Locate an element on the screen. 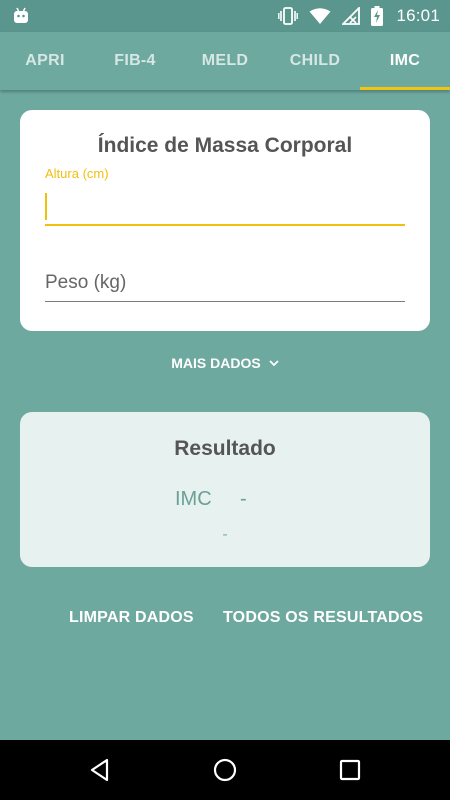 Image resolution: width=450 pixels, height=800 pixels. vibrate-icon is located at coordinates (288, 16).